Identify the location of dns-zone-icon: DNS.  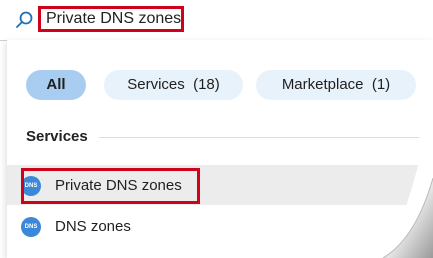
(31, 227).